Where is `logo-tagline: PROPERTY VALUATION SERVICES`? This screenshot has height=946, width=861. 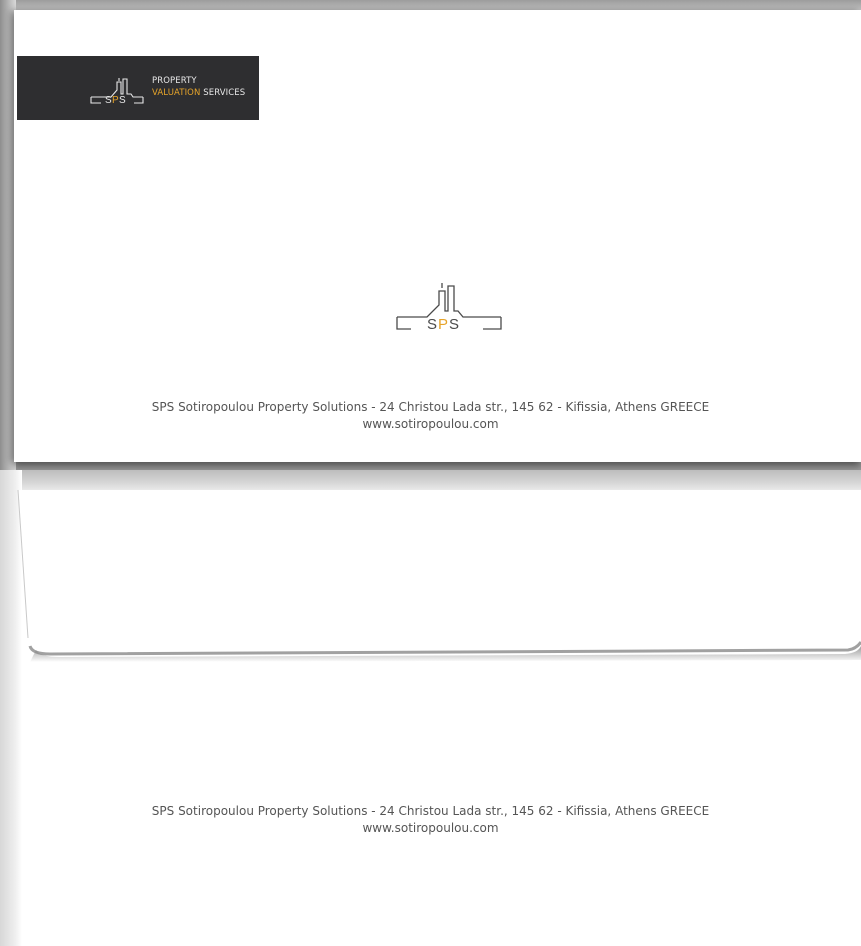 logo-tagline: PROPERTY VALUATION SERVICES is located at coordinates (198, 87).